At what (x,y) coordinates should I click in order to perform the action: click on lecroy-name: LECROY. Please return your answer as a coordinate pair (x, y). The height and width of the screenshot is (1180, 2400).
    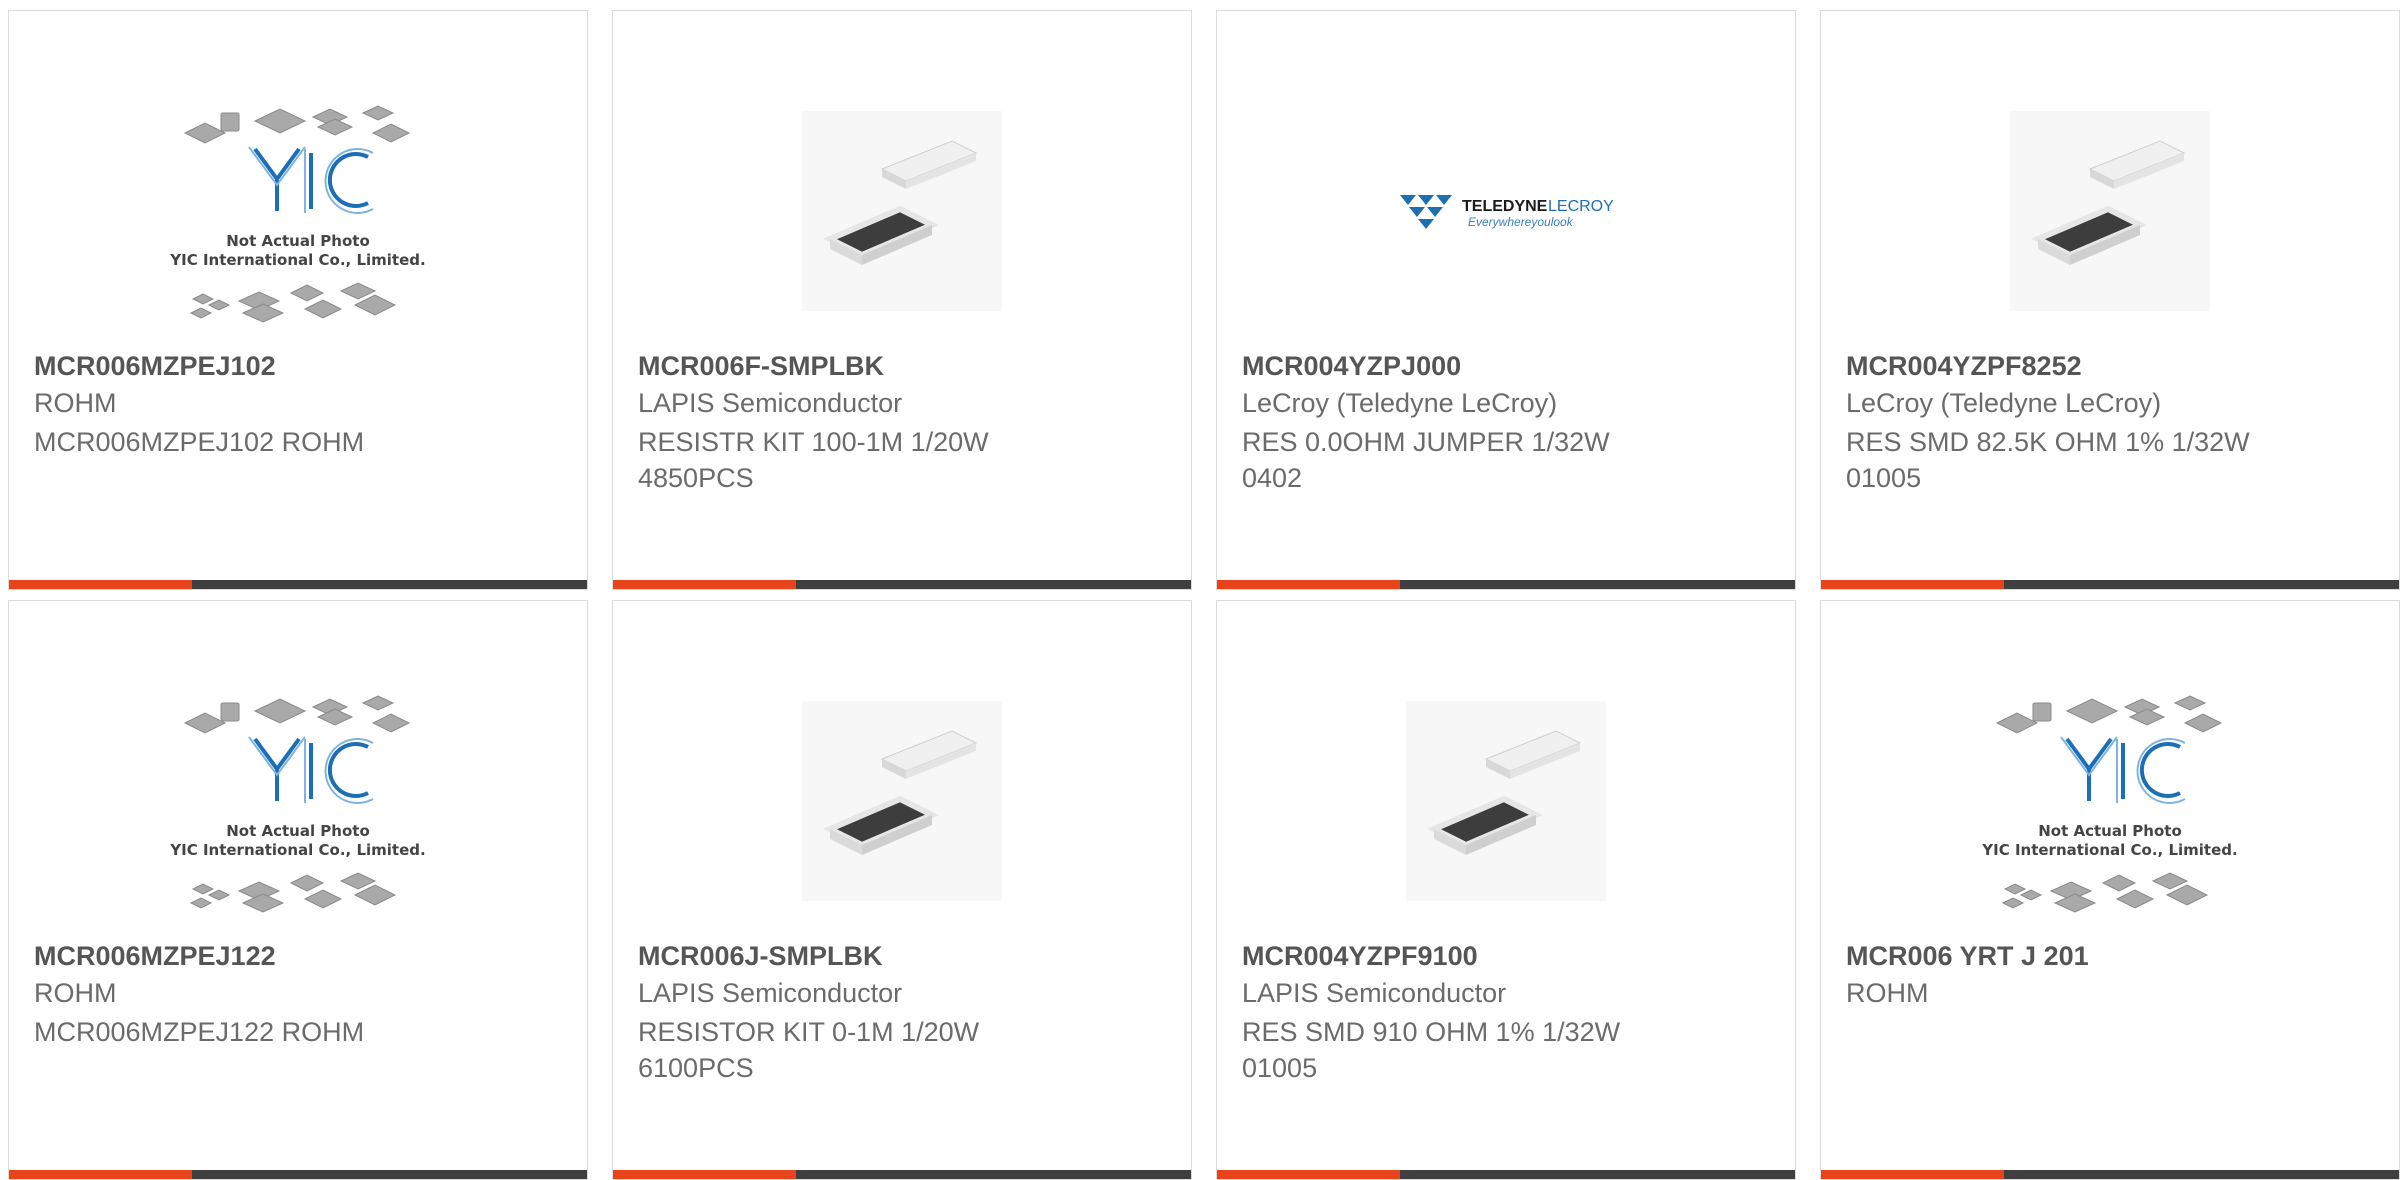
    Looking at the image, I should click on (1581, 206).